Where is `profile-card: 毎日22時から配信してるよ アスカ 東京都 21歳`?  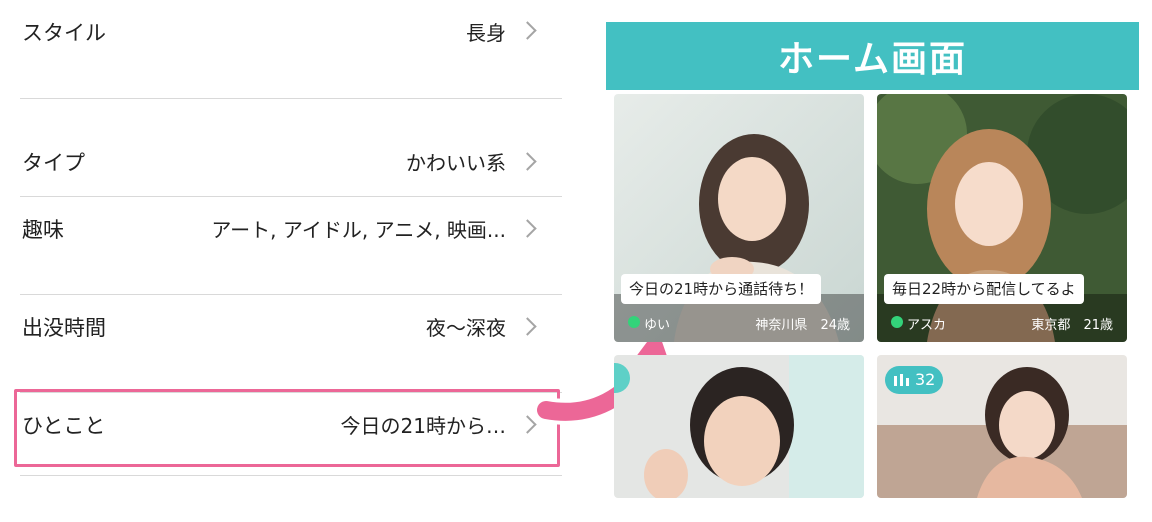
profile-card: 毎日22時から配信してるよ アスカ 東京都 21歳 is located at coordinates (1002, 218).